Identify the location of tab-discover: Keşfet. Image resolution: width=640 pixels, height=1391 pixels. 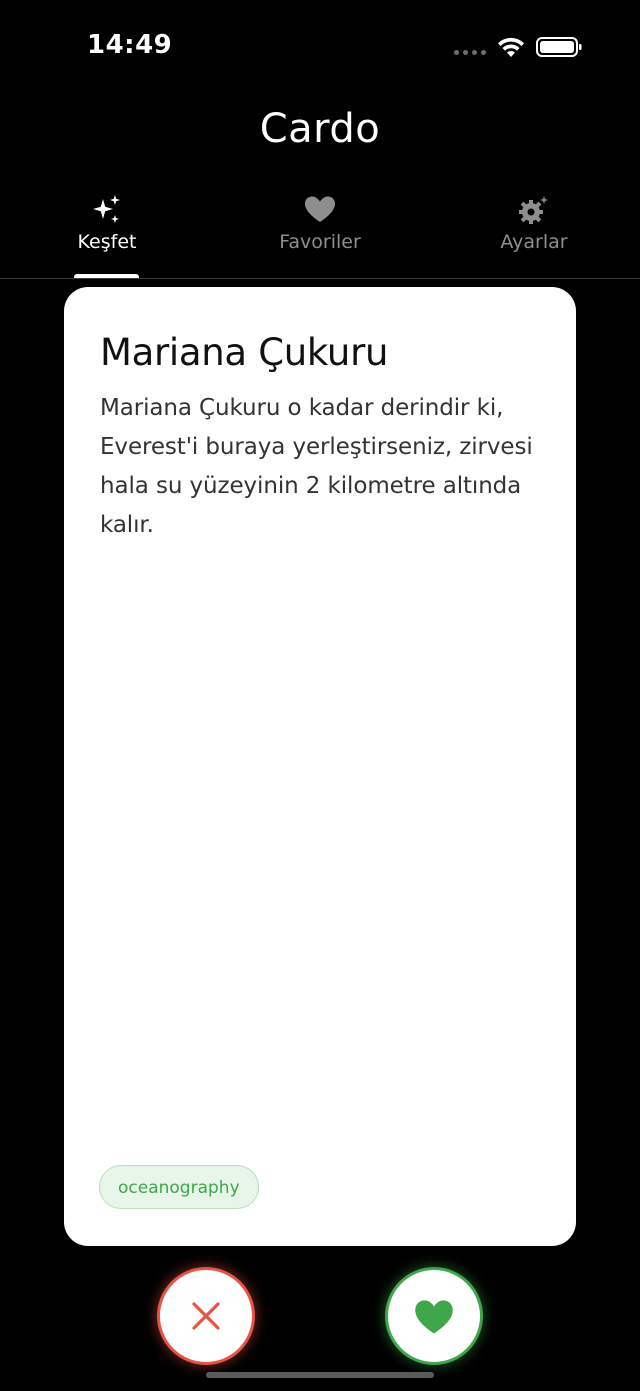
(107, 233).